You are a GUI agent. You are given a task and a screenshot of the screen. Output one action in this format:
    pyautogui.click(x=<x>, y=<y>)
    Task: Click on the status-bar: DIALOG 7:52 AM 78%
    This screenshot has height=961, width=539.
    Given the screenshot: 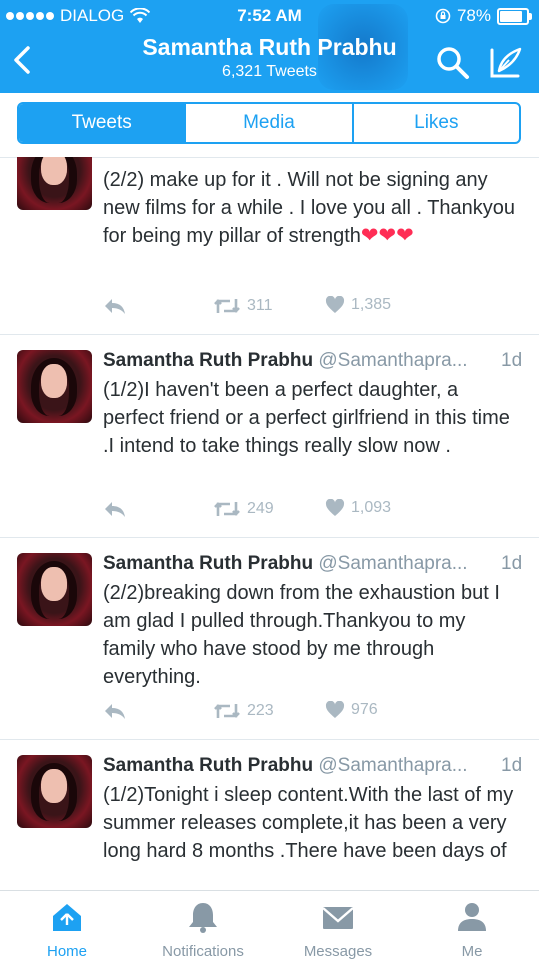 What is the action you would take?
    pyautogui.click(x=269, y=15)
    